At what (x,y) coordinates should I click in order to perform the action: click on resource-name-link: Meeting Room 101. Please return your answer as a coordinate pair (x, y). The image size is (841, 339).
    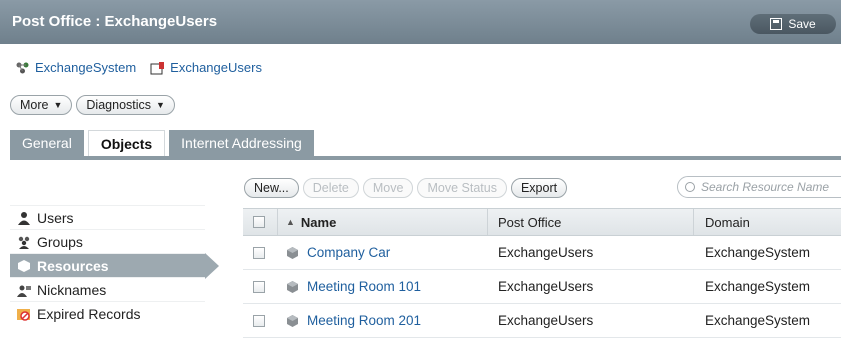
    Looking at the image, I should click on (364, 286).